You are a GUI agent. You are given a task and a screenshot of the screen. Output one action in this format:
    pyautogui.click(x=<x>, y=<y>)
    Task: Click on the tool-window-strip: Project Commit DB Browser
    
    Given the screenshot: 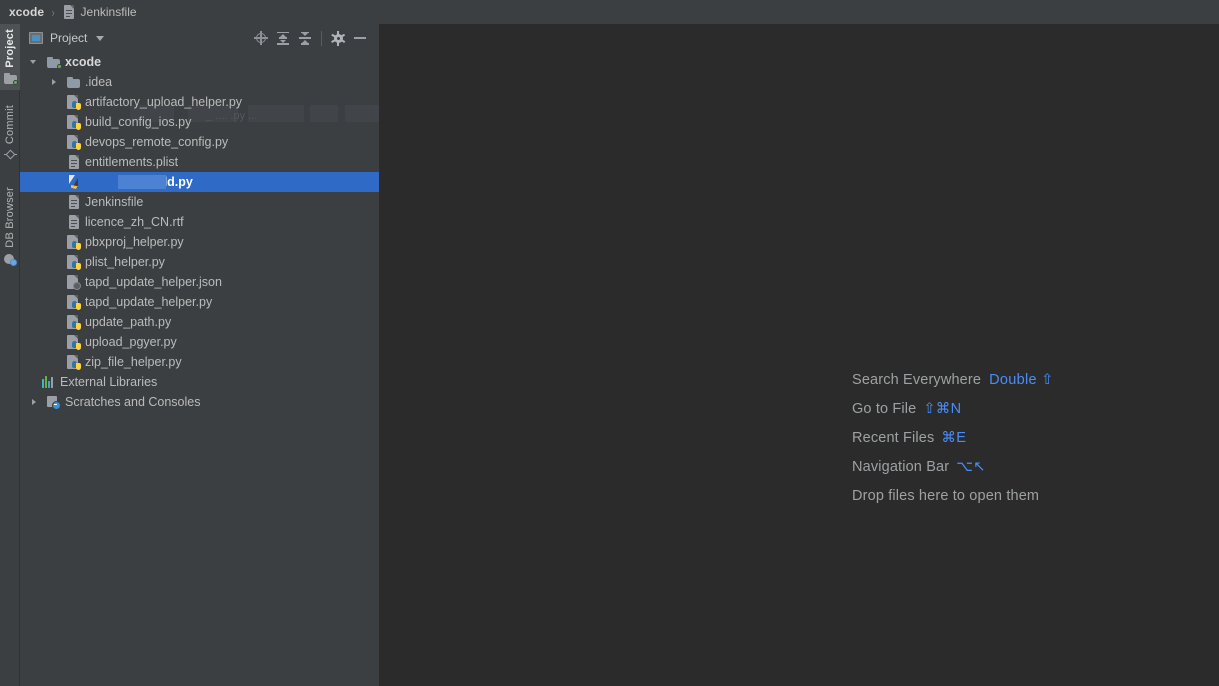 What is the action you would take?
    pyautogui.click(x=10, y=355)
    